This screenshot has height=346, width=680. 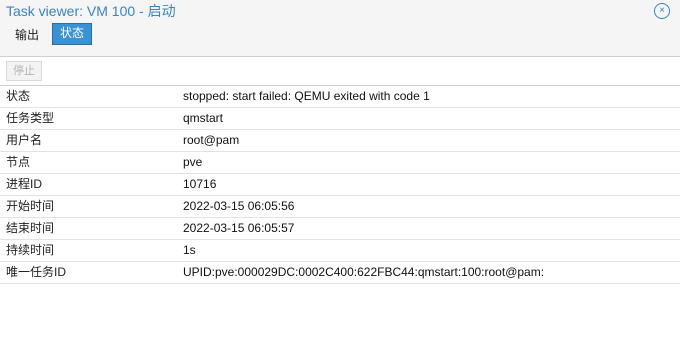 I want to click on stop-button: 停止, so click(x=24, y=71).